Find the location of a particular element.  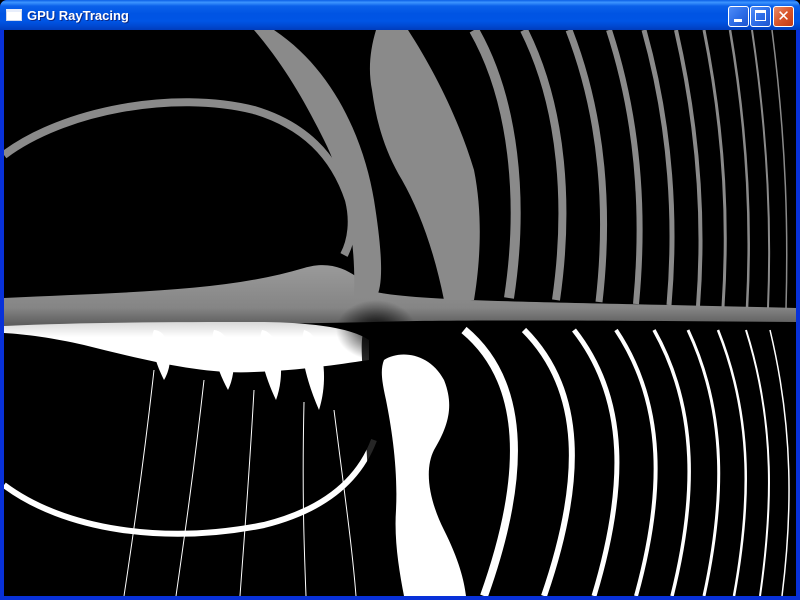

maximize-button is located at coordinates (760, 16).